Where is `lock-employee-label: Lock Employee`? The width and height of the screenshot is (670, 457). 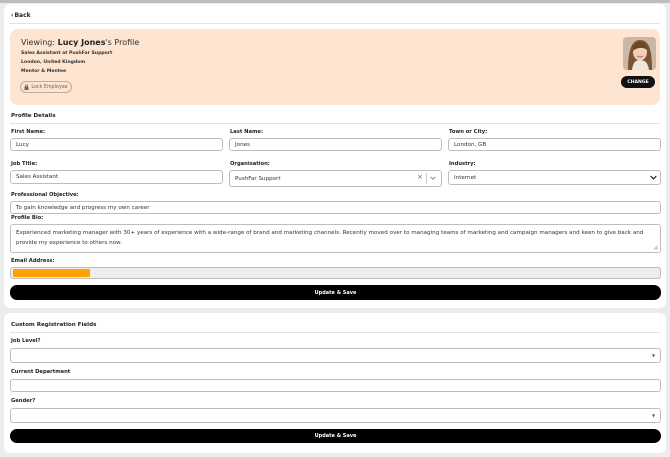
lock-employee-label: Lock Employee is located at coordinates (49, 87).